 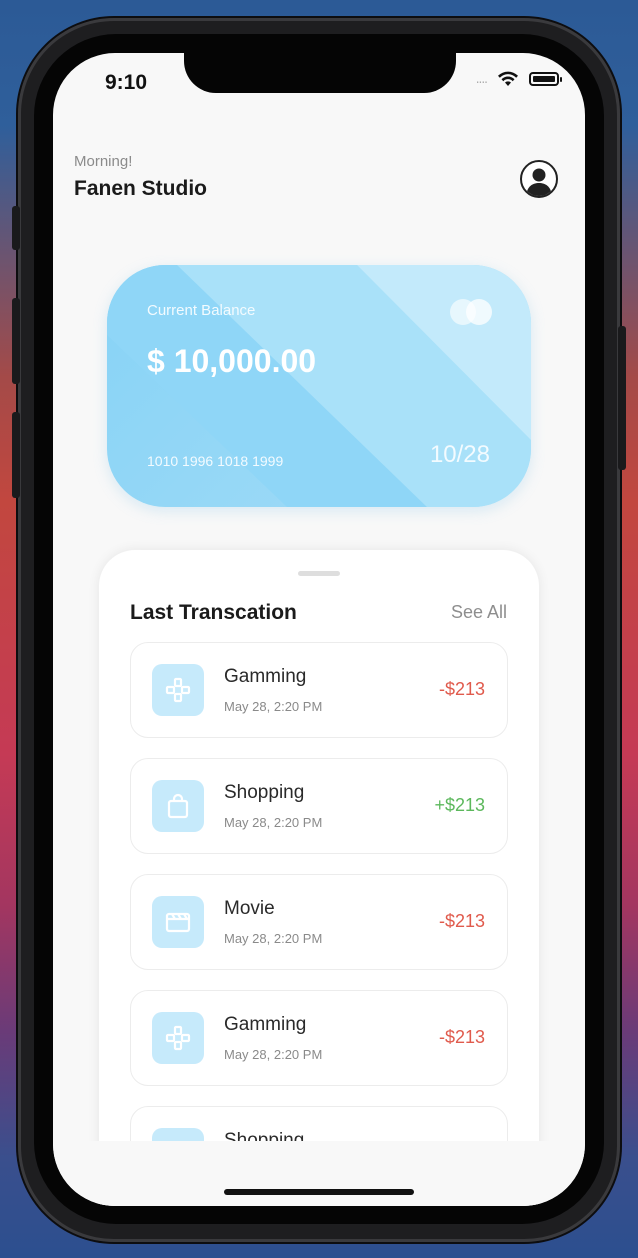 What do you see at coordinates (319, 573) in the screenshot?
I see `sheet-drag-handle` at bounding box center [319, 573].